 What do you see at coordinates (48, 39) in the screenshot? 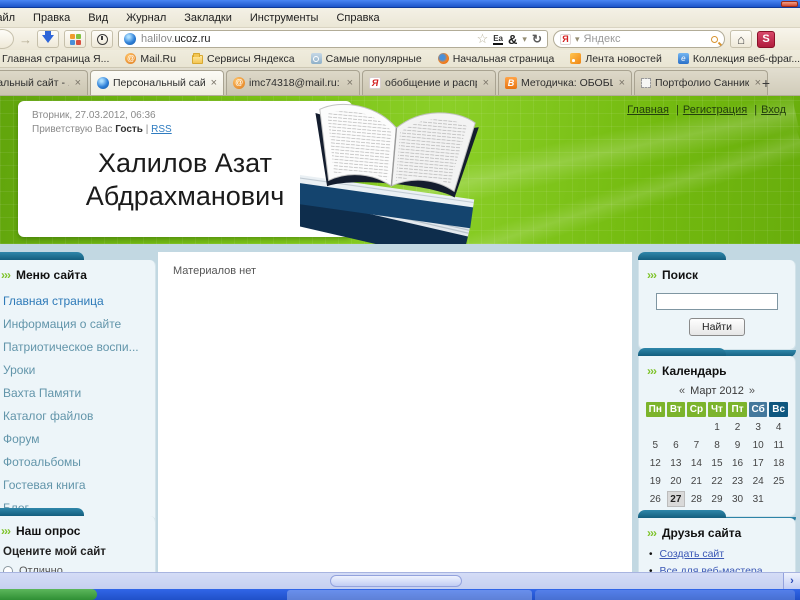
I see `download-button` at bounding box center [48, 39].